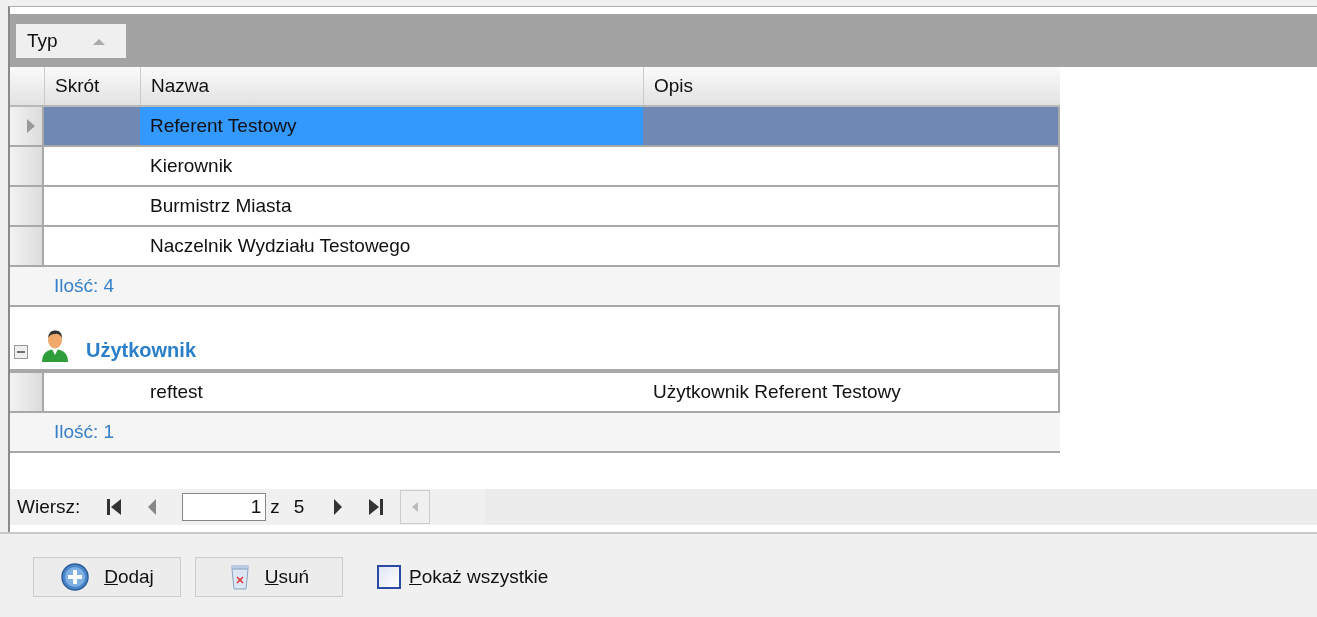  I want to click on plus-icon, so click(75, 576).